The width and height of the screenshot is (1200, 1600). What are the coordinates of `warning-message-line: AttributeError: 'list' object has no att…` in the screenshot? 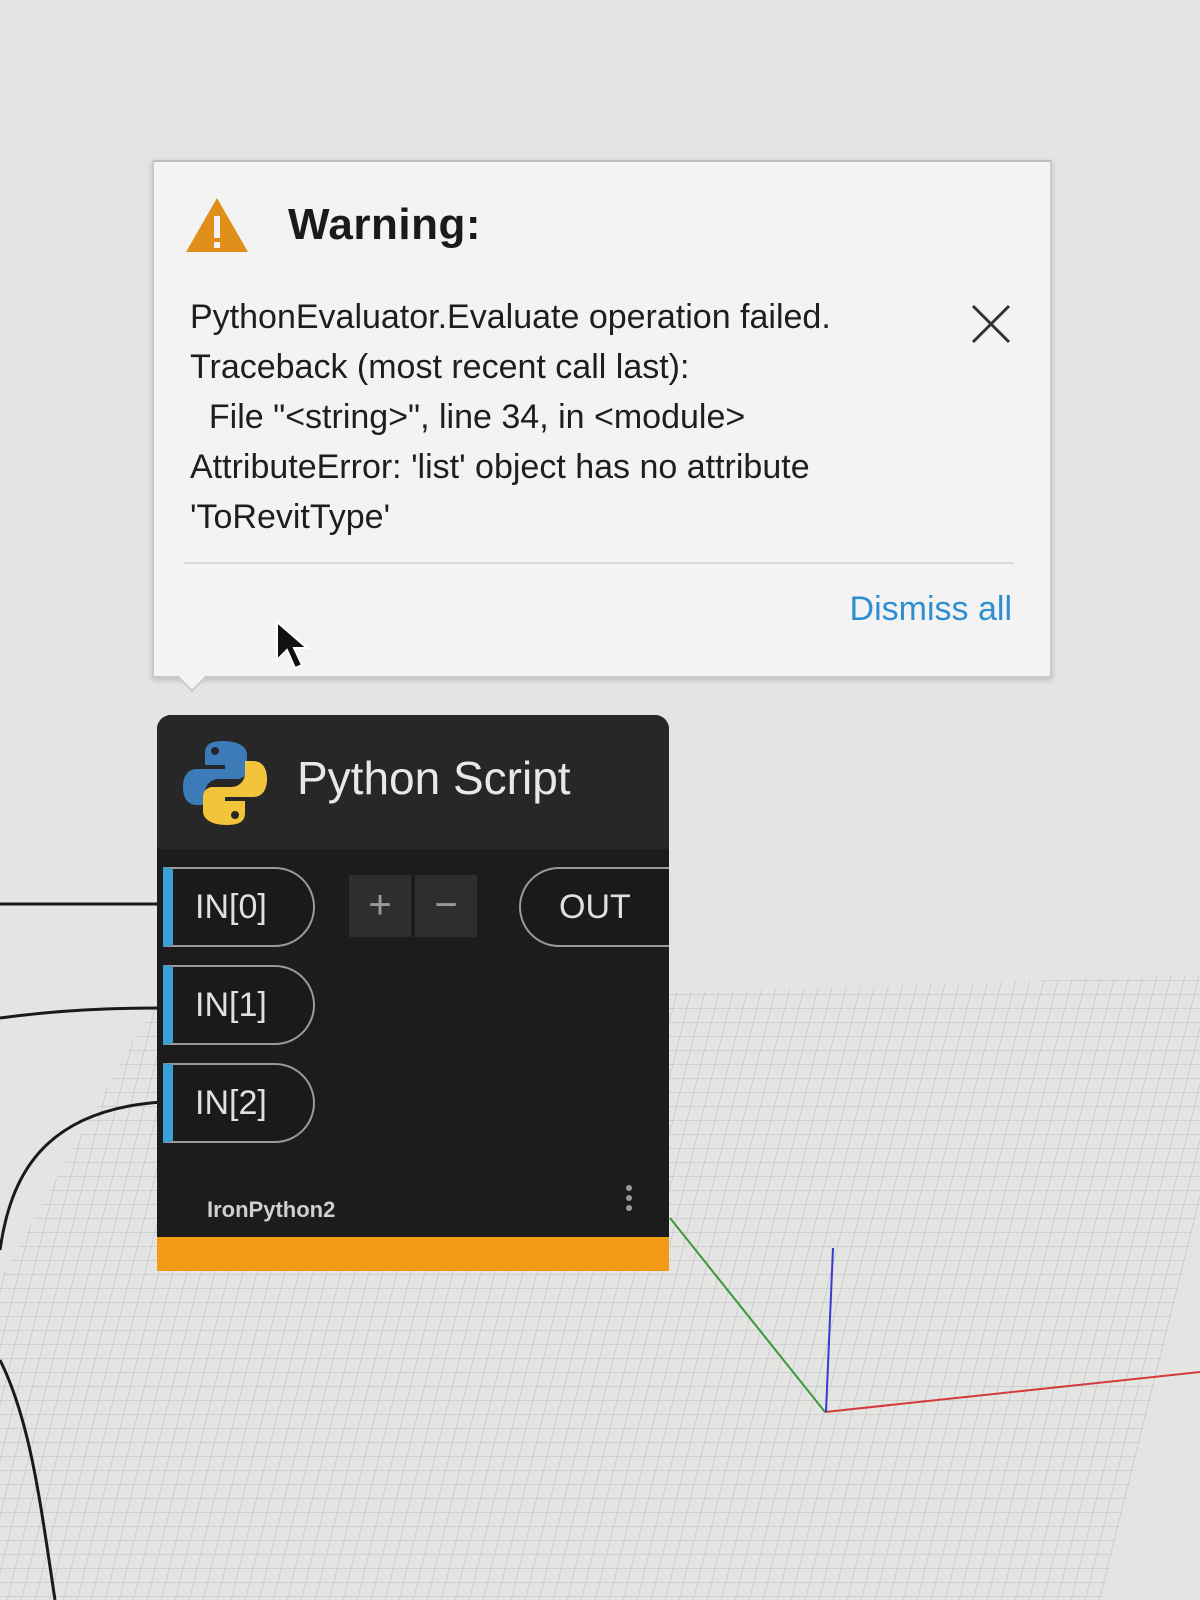 It's located at (500, 467).